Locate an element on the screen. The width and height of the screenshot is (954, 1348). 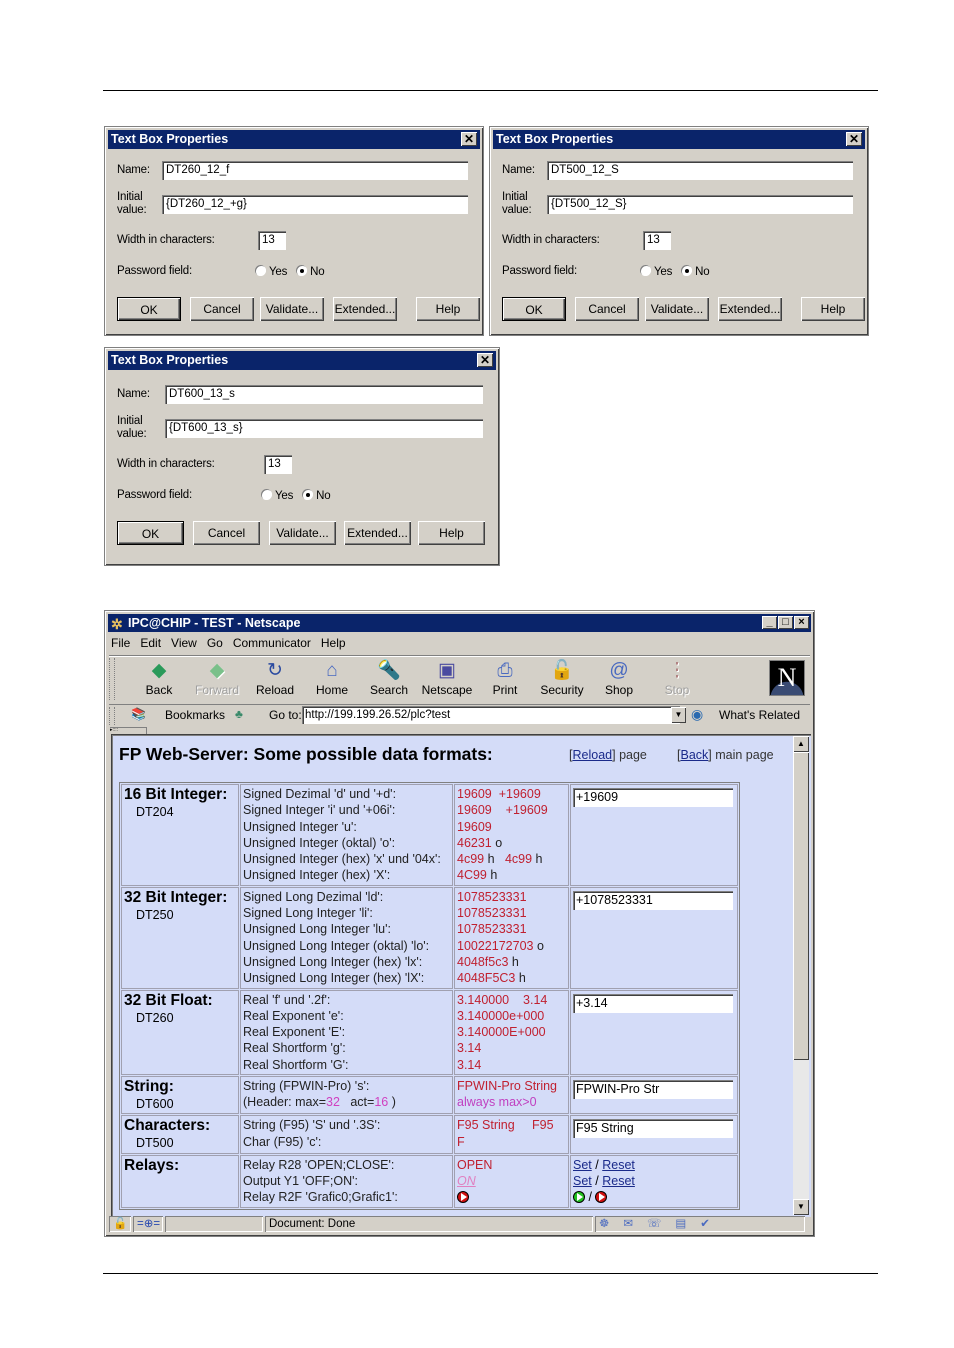
value-input: +3.14 is located at coordinates (653, 1003).